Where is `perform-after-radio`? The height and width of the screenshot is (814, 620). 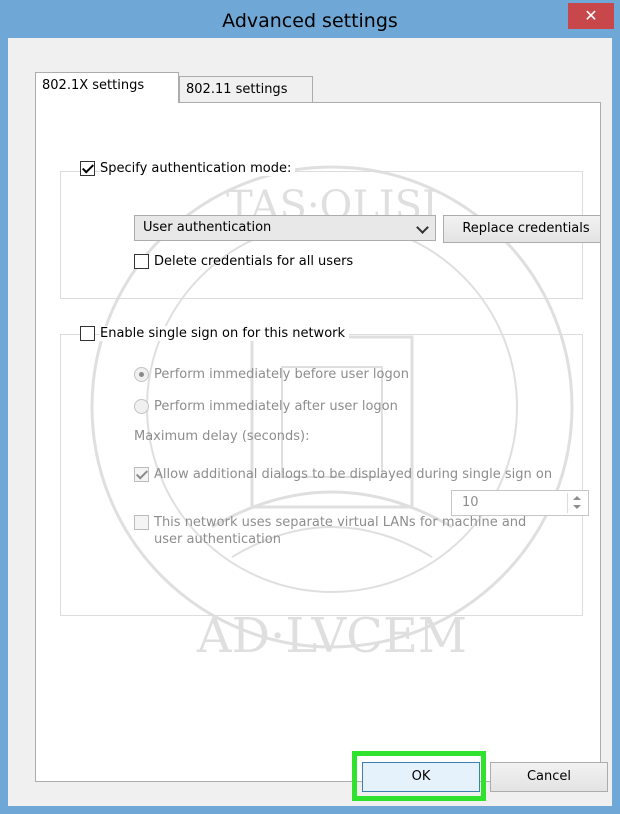 perform-after-radio is located at coordinates (141, 406).